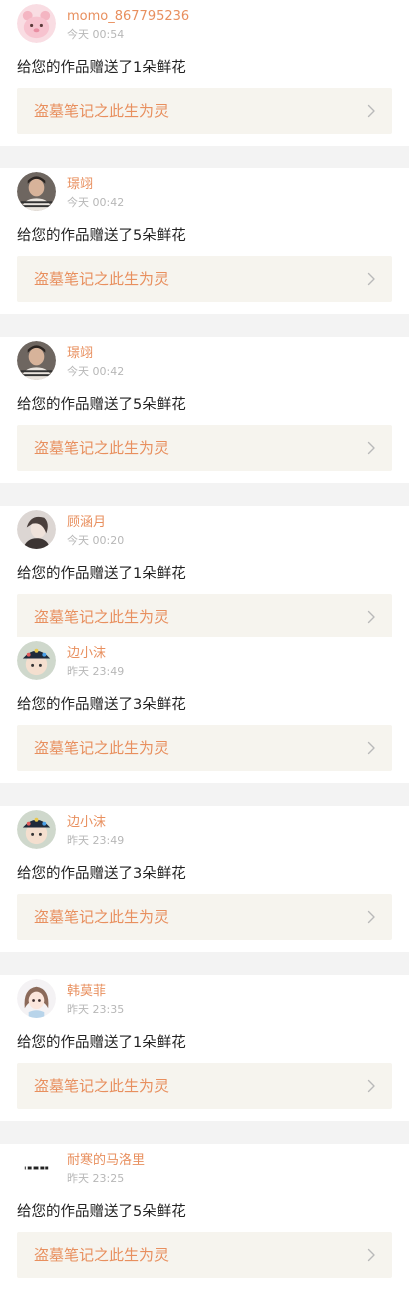  I want to click on username: momo_867795236, so click(128, 17).